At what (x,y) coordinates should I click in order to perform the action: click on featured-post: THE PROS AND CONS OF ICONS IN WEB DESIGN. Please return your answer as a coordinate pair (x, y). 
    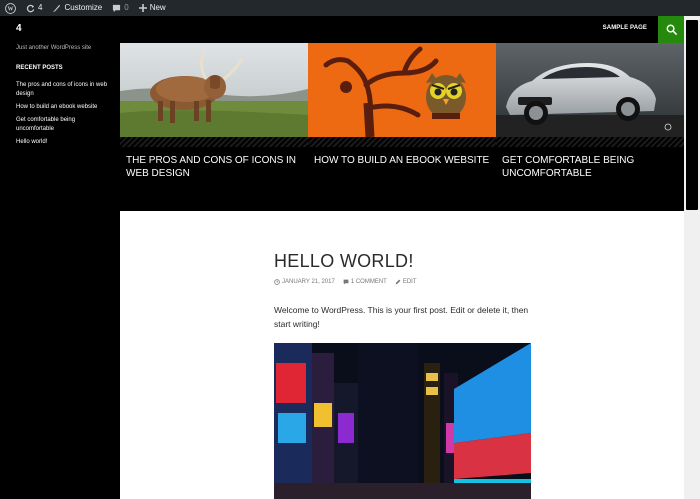
    Looking at the image, I should click on (214, 127).